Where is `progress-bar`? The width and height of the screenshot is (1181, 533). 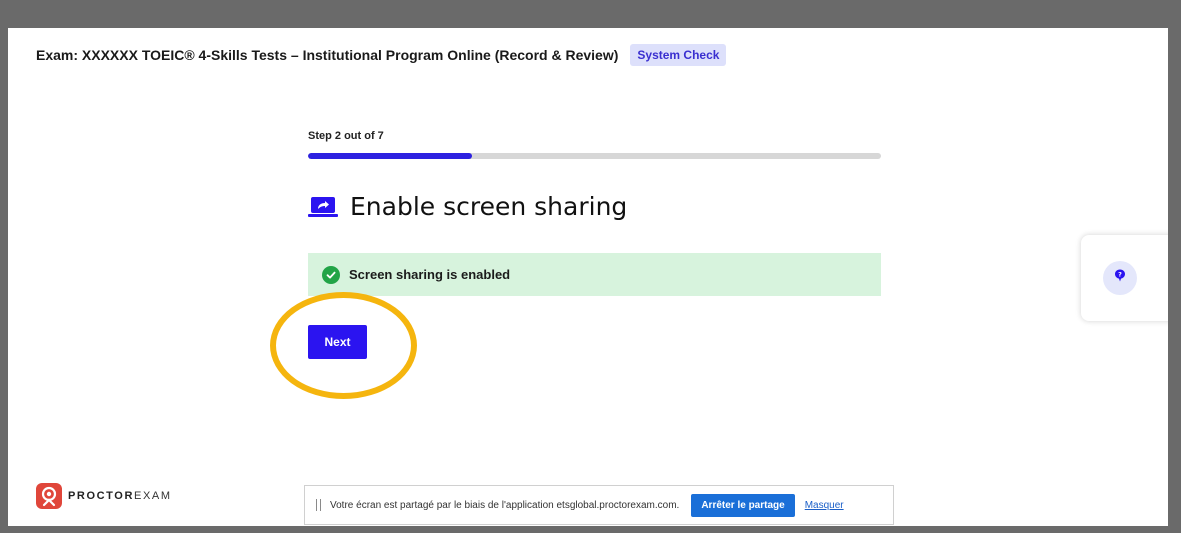
progress-bar is located at coordinates (594, 156).